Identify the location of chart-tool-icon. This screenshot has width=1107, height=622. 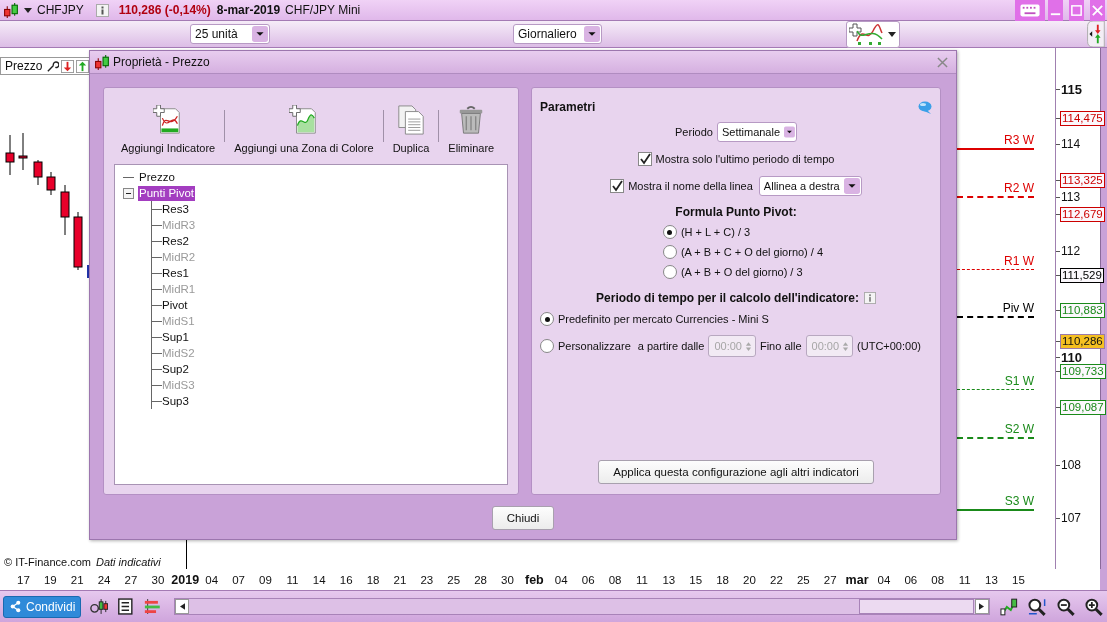
(1008, 606).